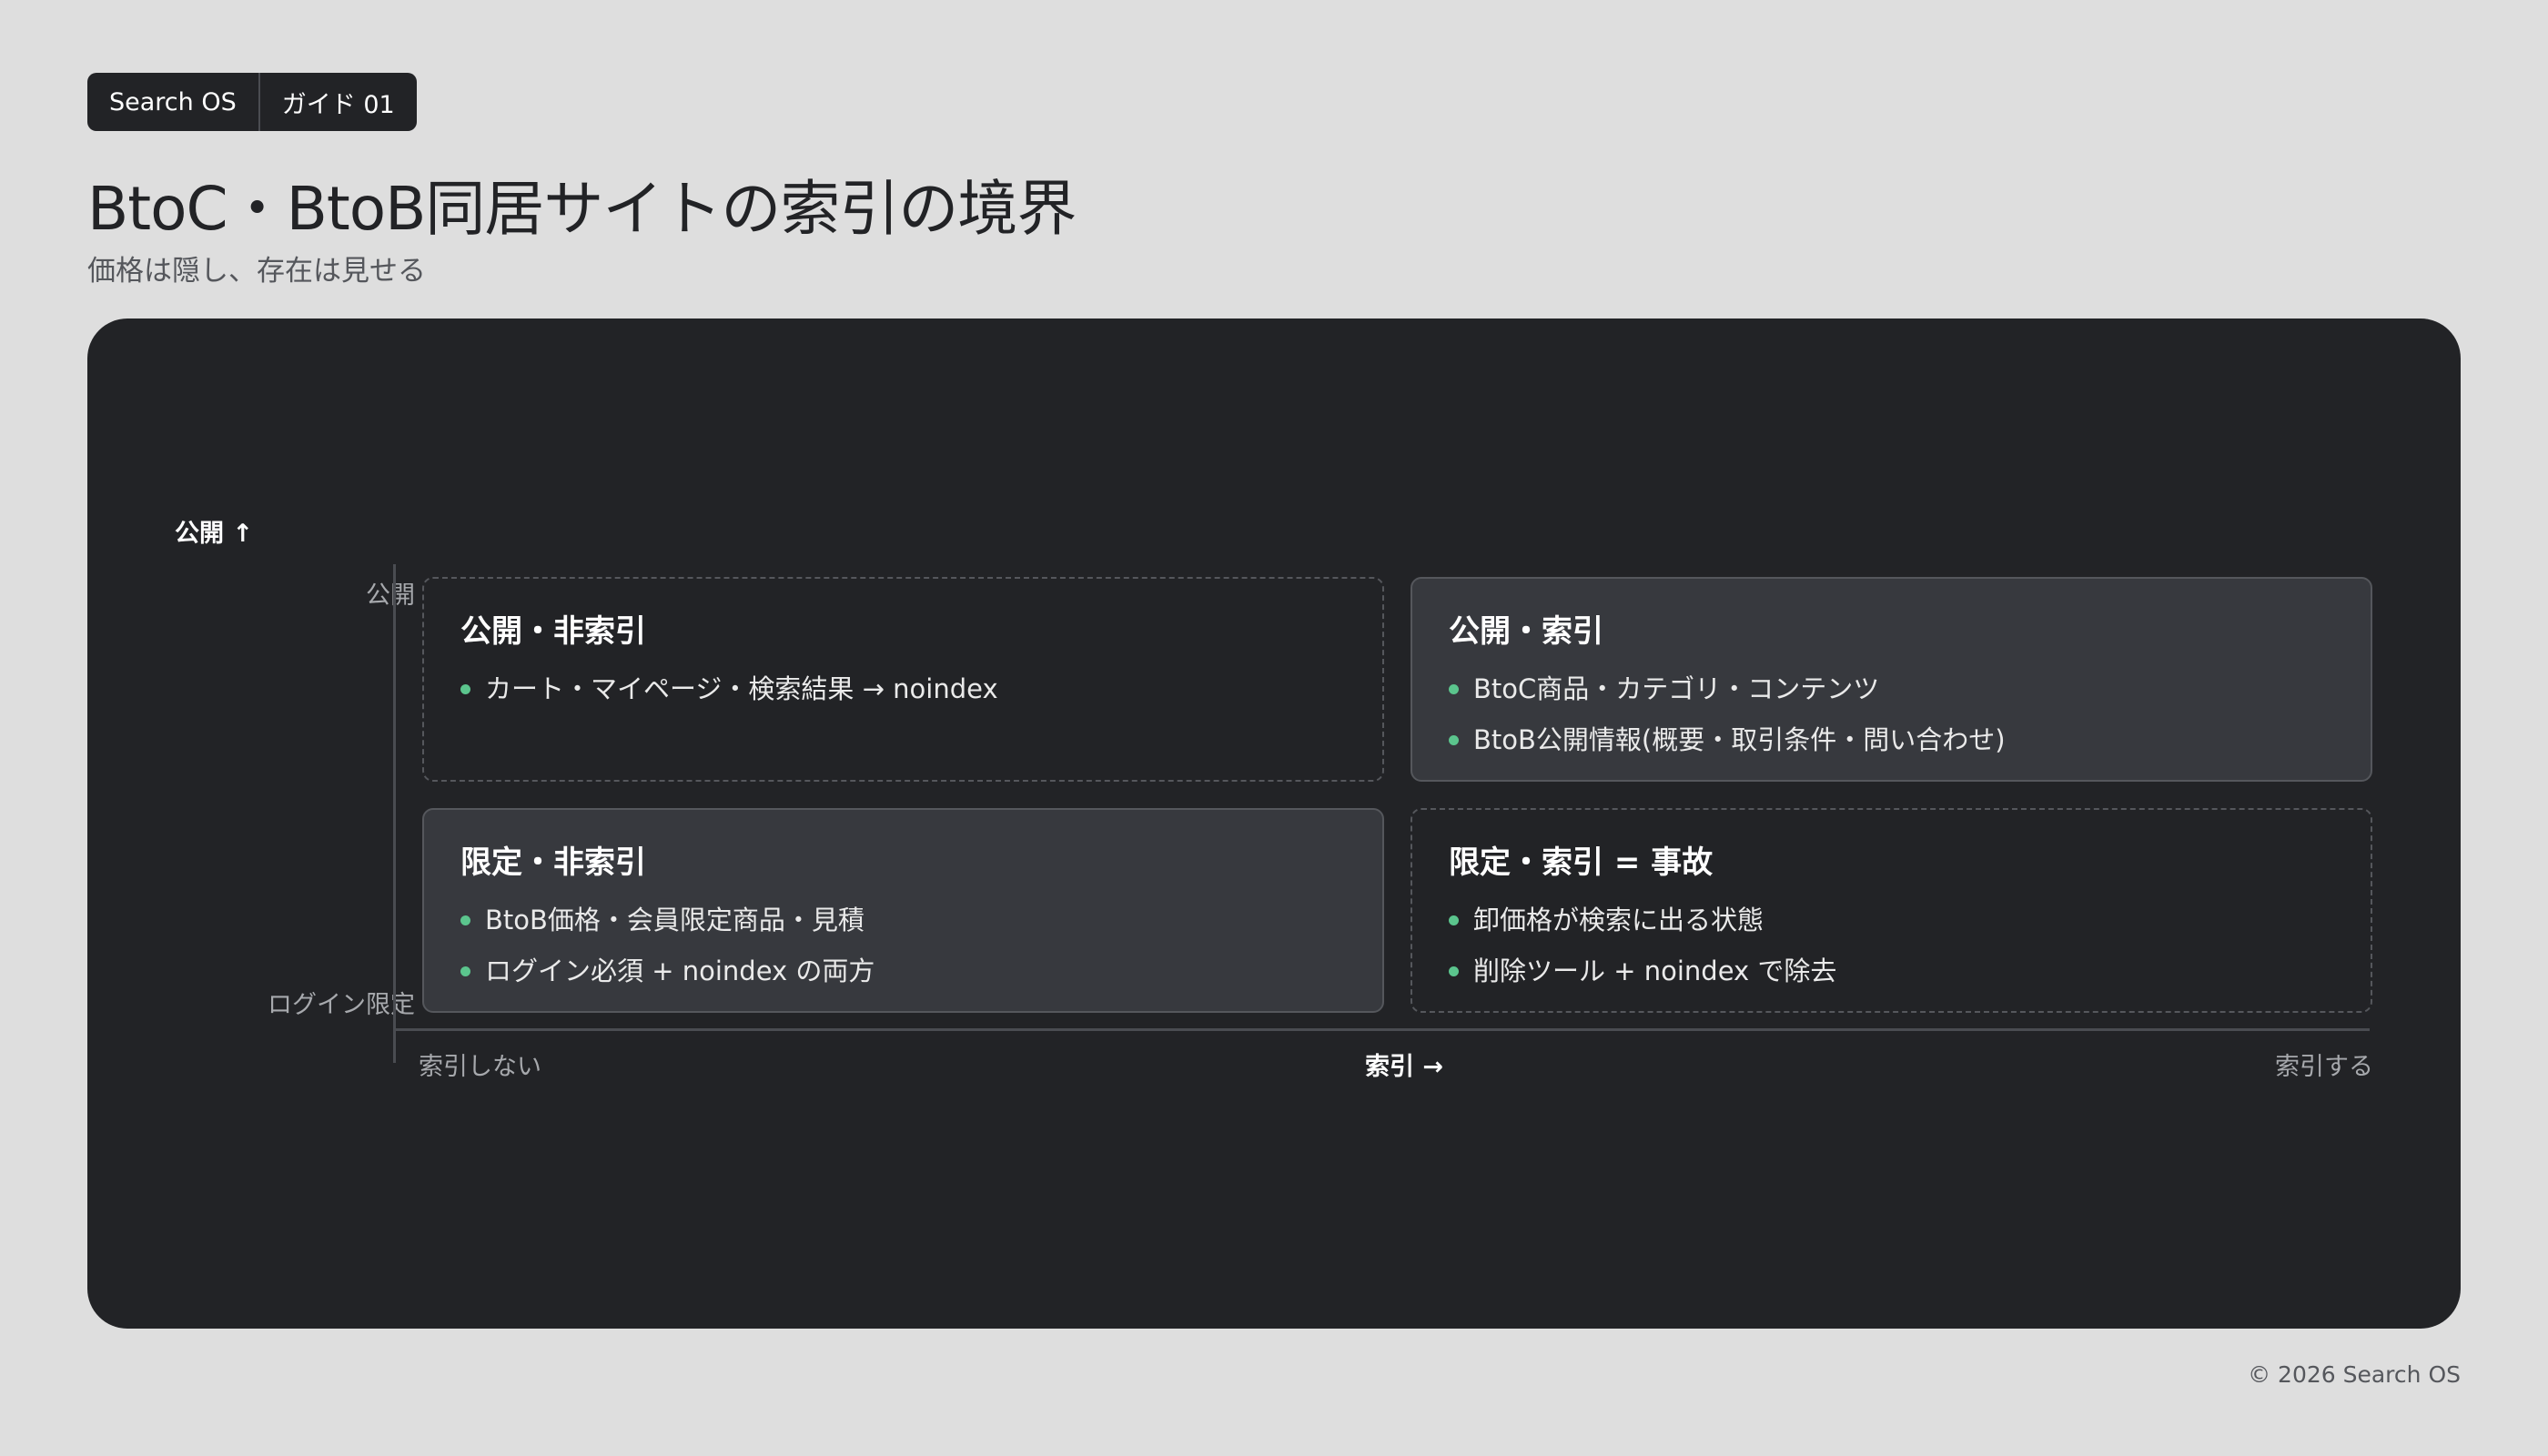 This screenshot has width=2548, height=1456. Describe the element at coordinates (903, 970) in the screenshot. I see `list-item: ログイン必須 + noindex の両方` at that location.